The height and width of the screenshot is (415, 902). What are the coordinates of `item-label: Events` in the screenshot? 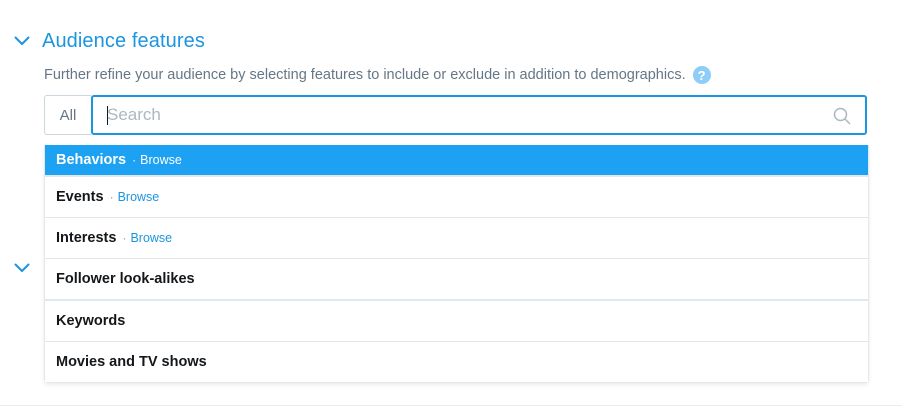 It's located at (80, 197).